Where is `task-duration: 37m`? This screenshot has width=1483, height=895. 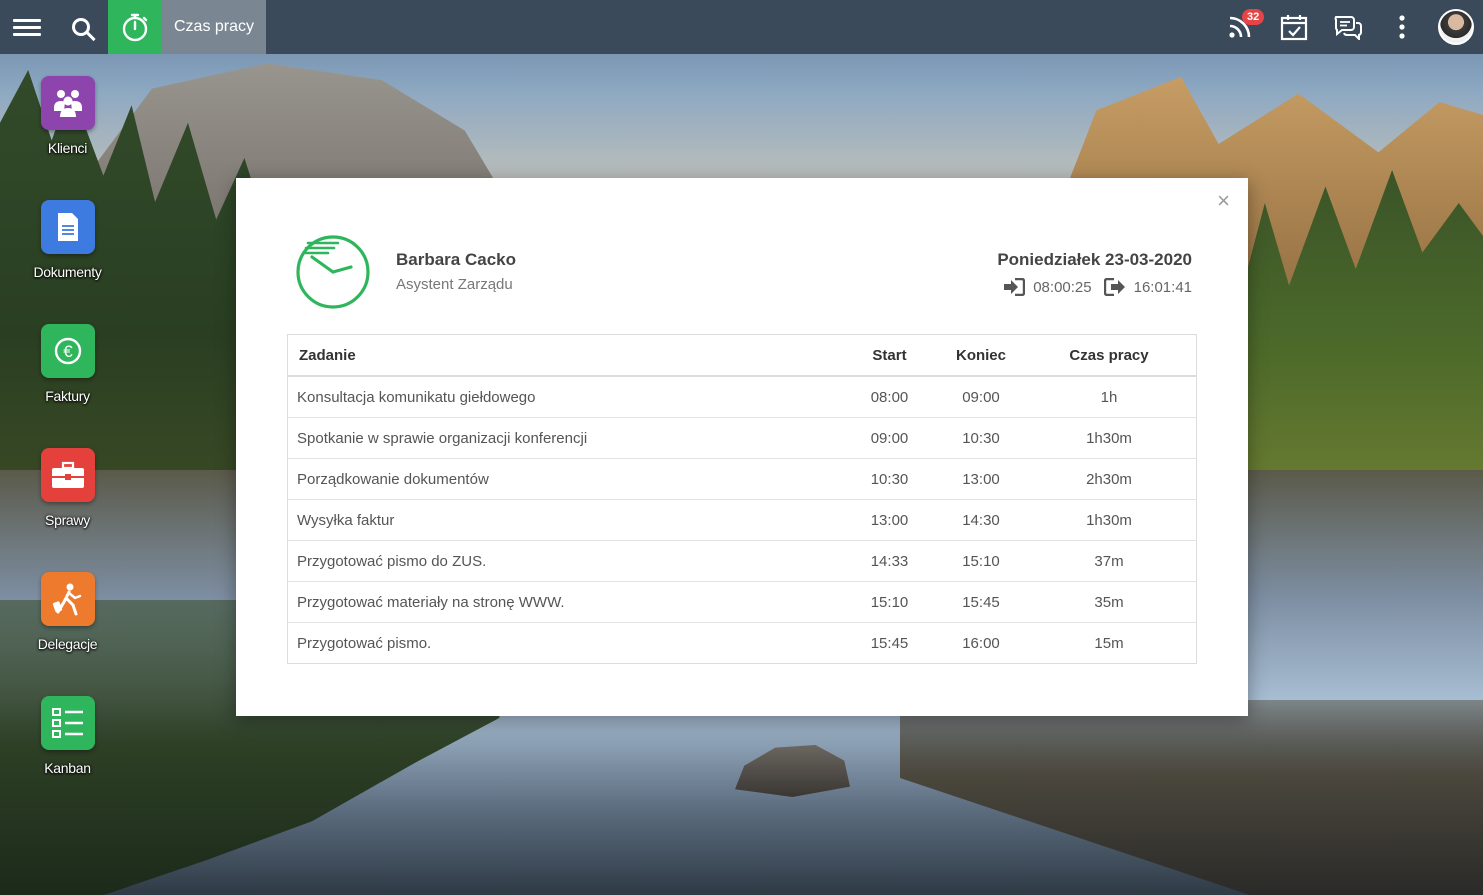
task-duration: 37m is located at coordinates (1109, 561).